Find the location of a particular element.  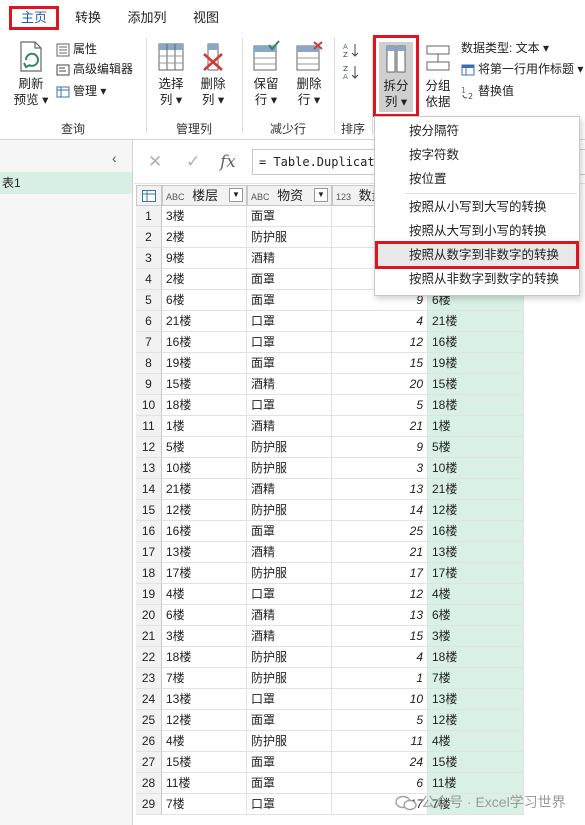

menu-item-upper-to-lower: 按照从大写到小写的转换 is located at coordinates (477, 231).